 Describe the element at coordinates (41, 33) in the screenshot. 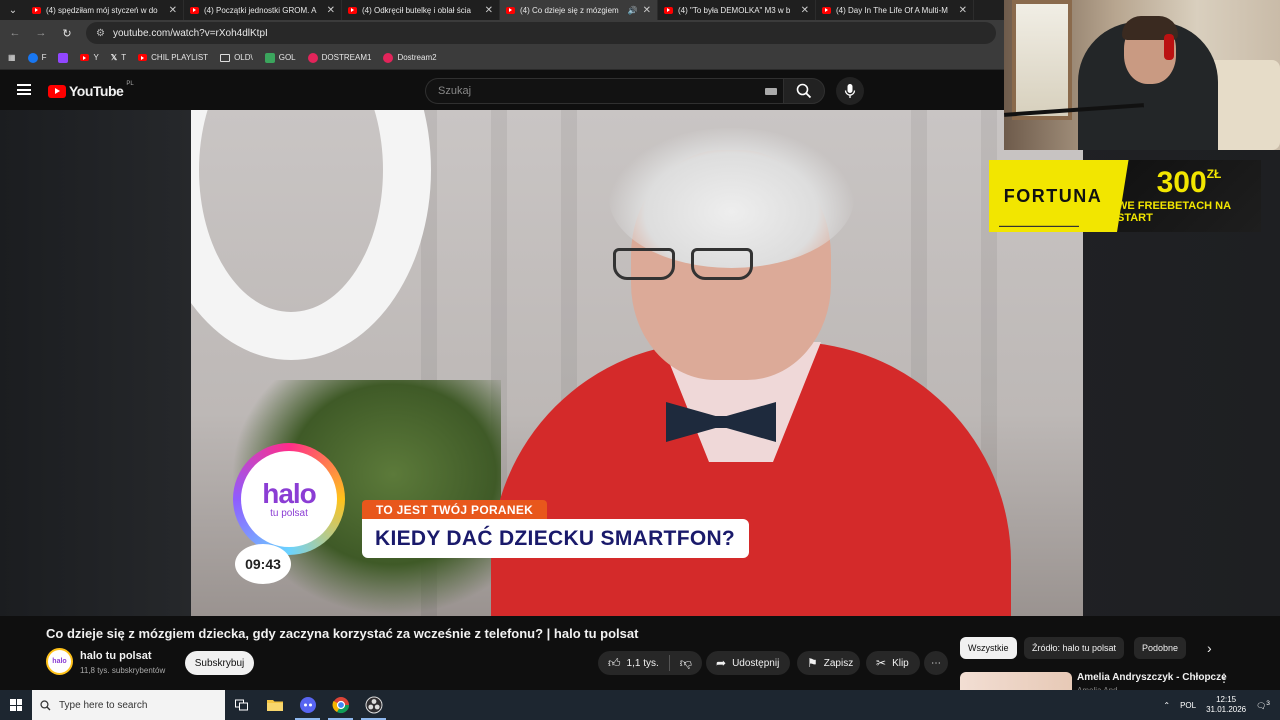

I see `forward-arrow-icon: →` at that location.